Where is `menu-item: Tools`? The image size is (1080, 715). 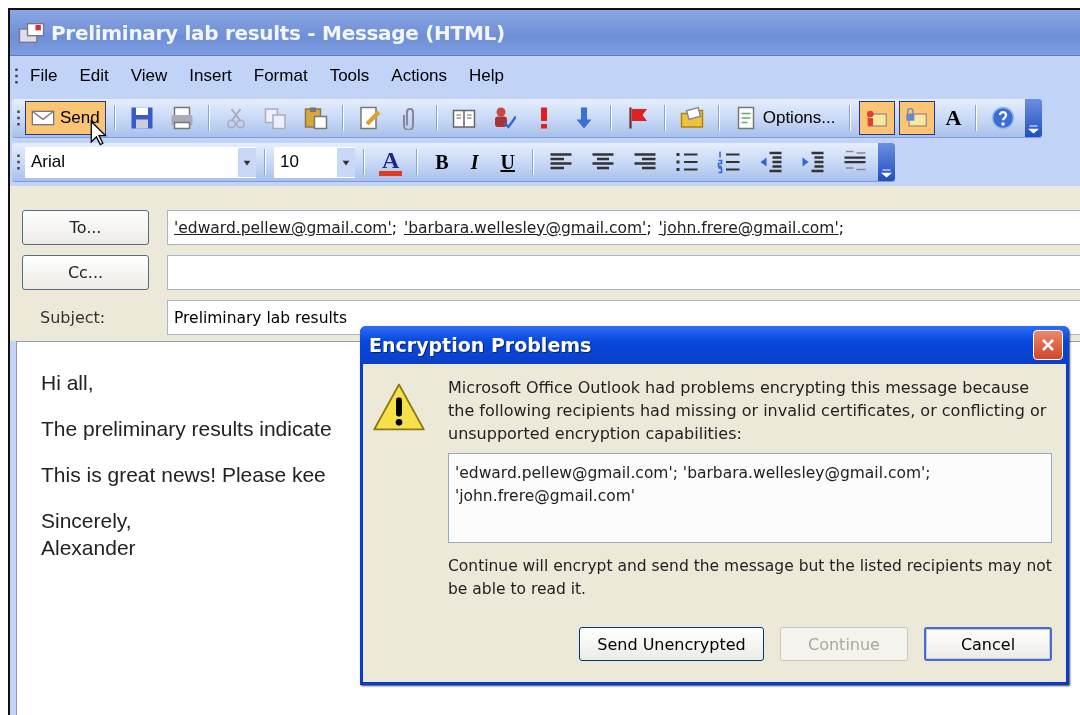
menu-item: Tools is located at coordinates (349, 76).